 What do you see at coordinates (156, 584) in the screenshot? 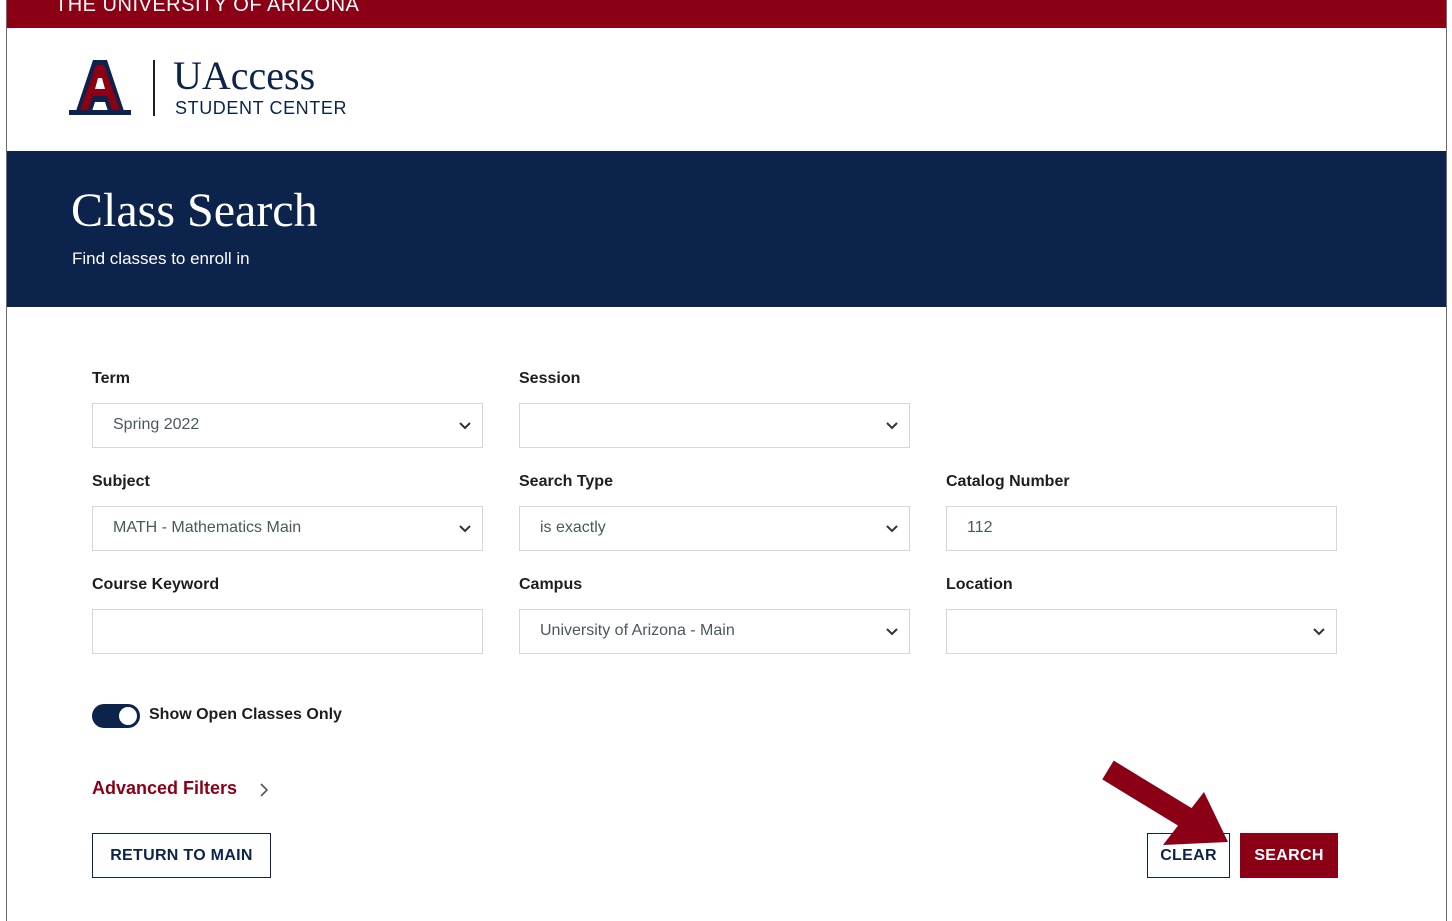
I see `course-keyword-label: Course Keyword` at bounding box center [156, 584].